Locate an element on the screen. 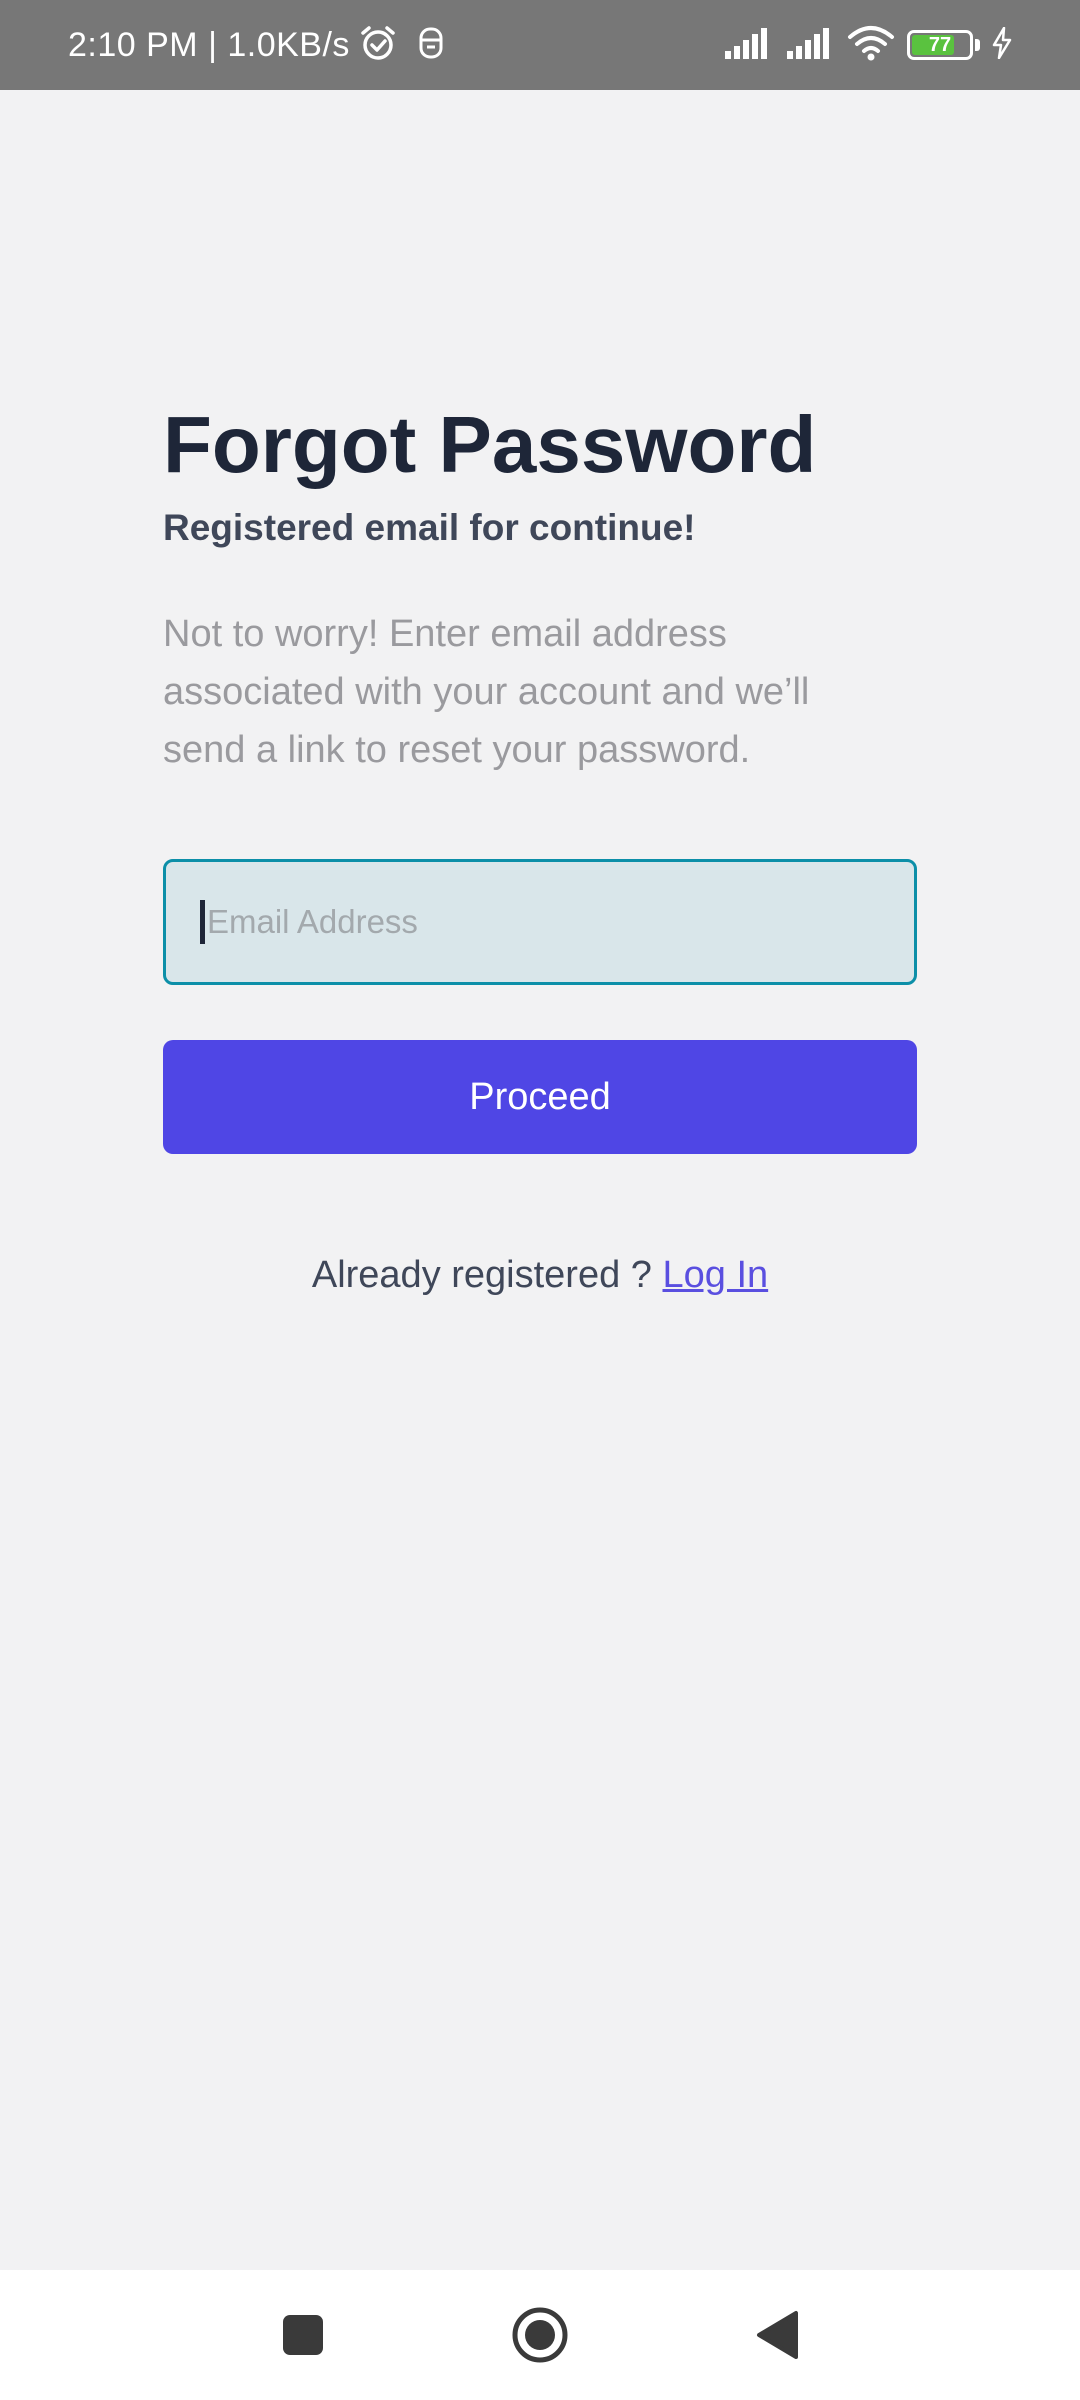  battery-icon: 77 is located at coordinates (940, 45).